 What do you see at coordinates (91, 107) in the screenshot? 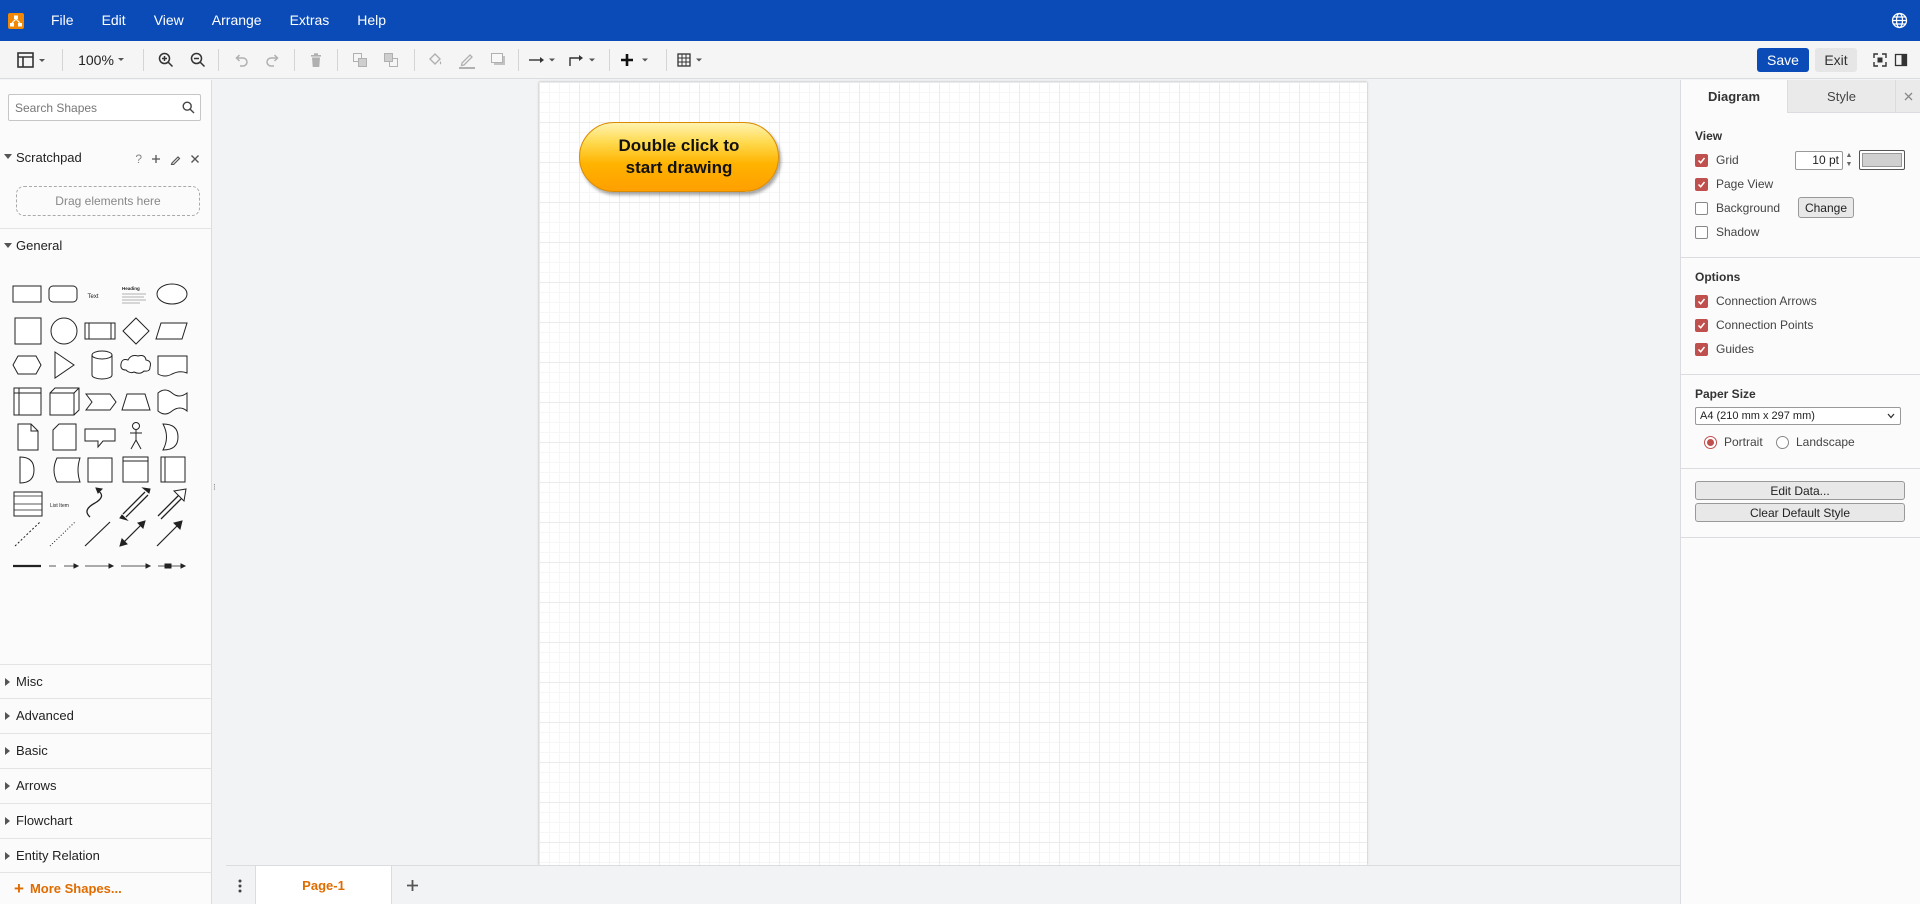
I see `search-input` at bounding box center [91, 107].